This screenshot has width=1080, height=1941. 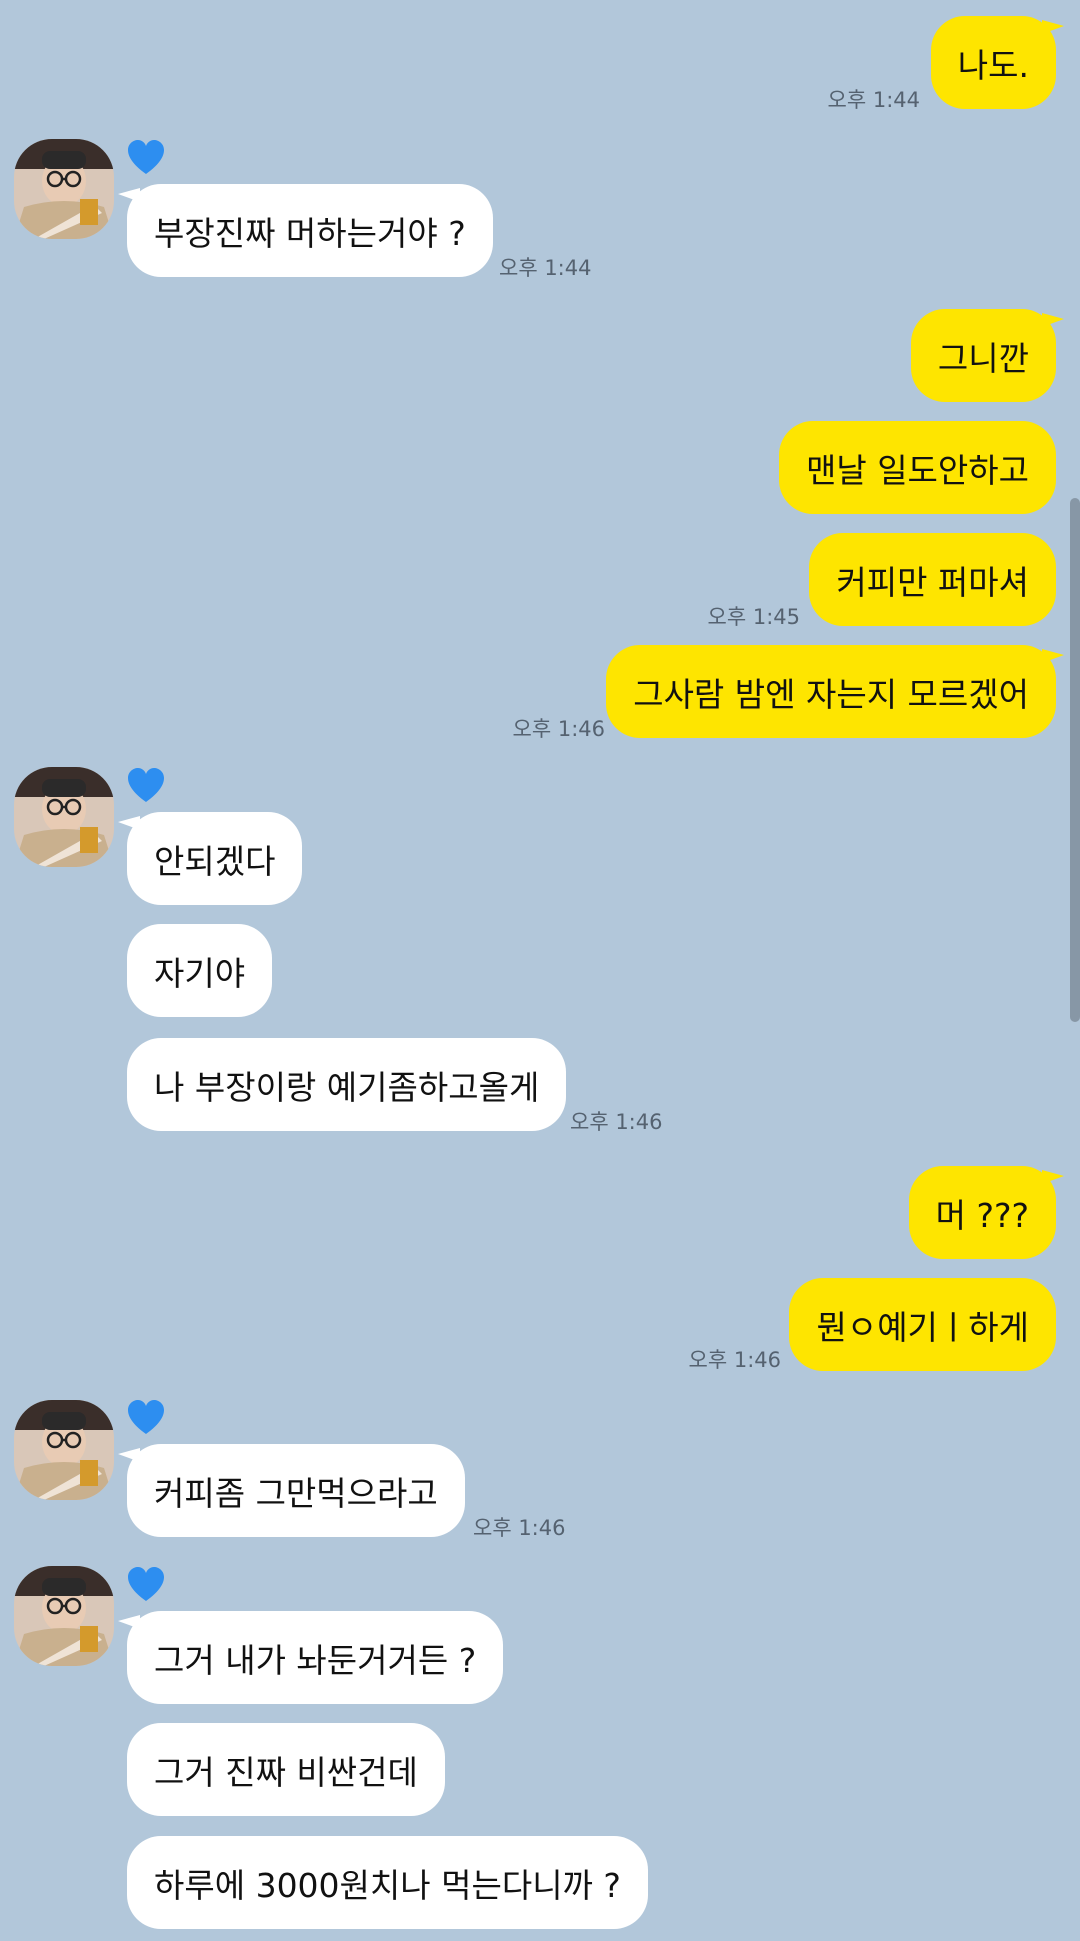 I want to click on message-bubble-mine: 머 ???, so click(x=982, y=1212).